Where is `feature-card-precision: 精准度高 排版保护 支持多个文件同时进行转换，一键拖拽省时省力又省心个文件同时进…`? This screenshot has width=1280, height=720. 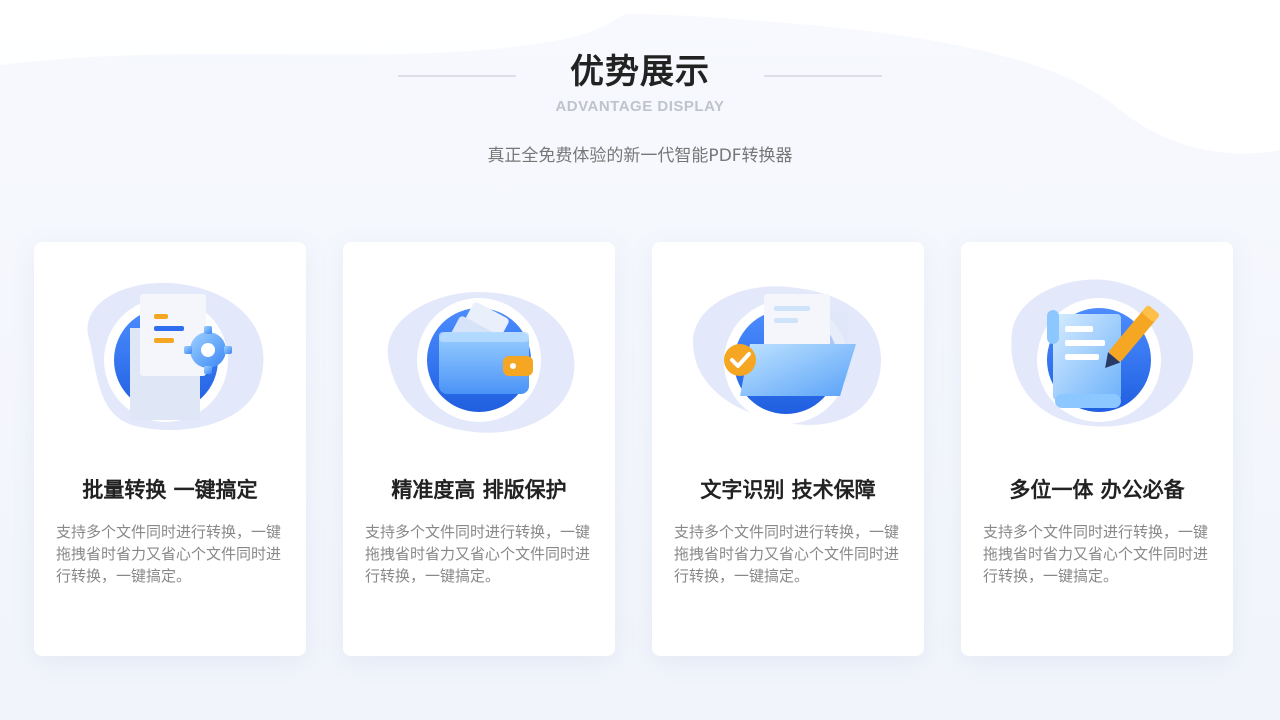 feature-card-precision: 精准度高 排版保护 支持多个文件同时进行转换，一键拖拽省时省力又省心个文件同时进… is located at coordinates (479, 449).